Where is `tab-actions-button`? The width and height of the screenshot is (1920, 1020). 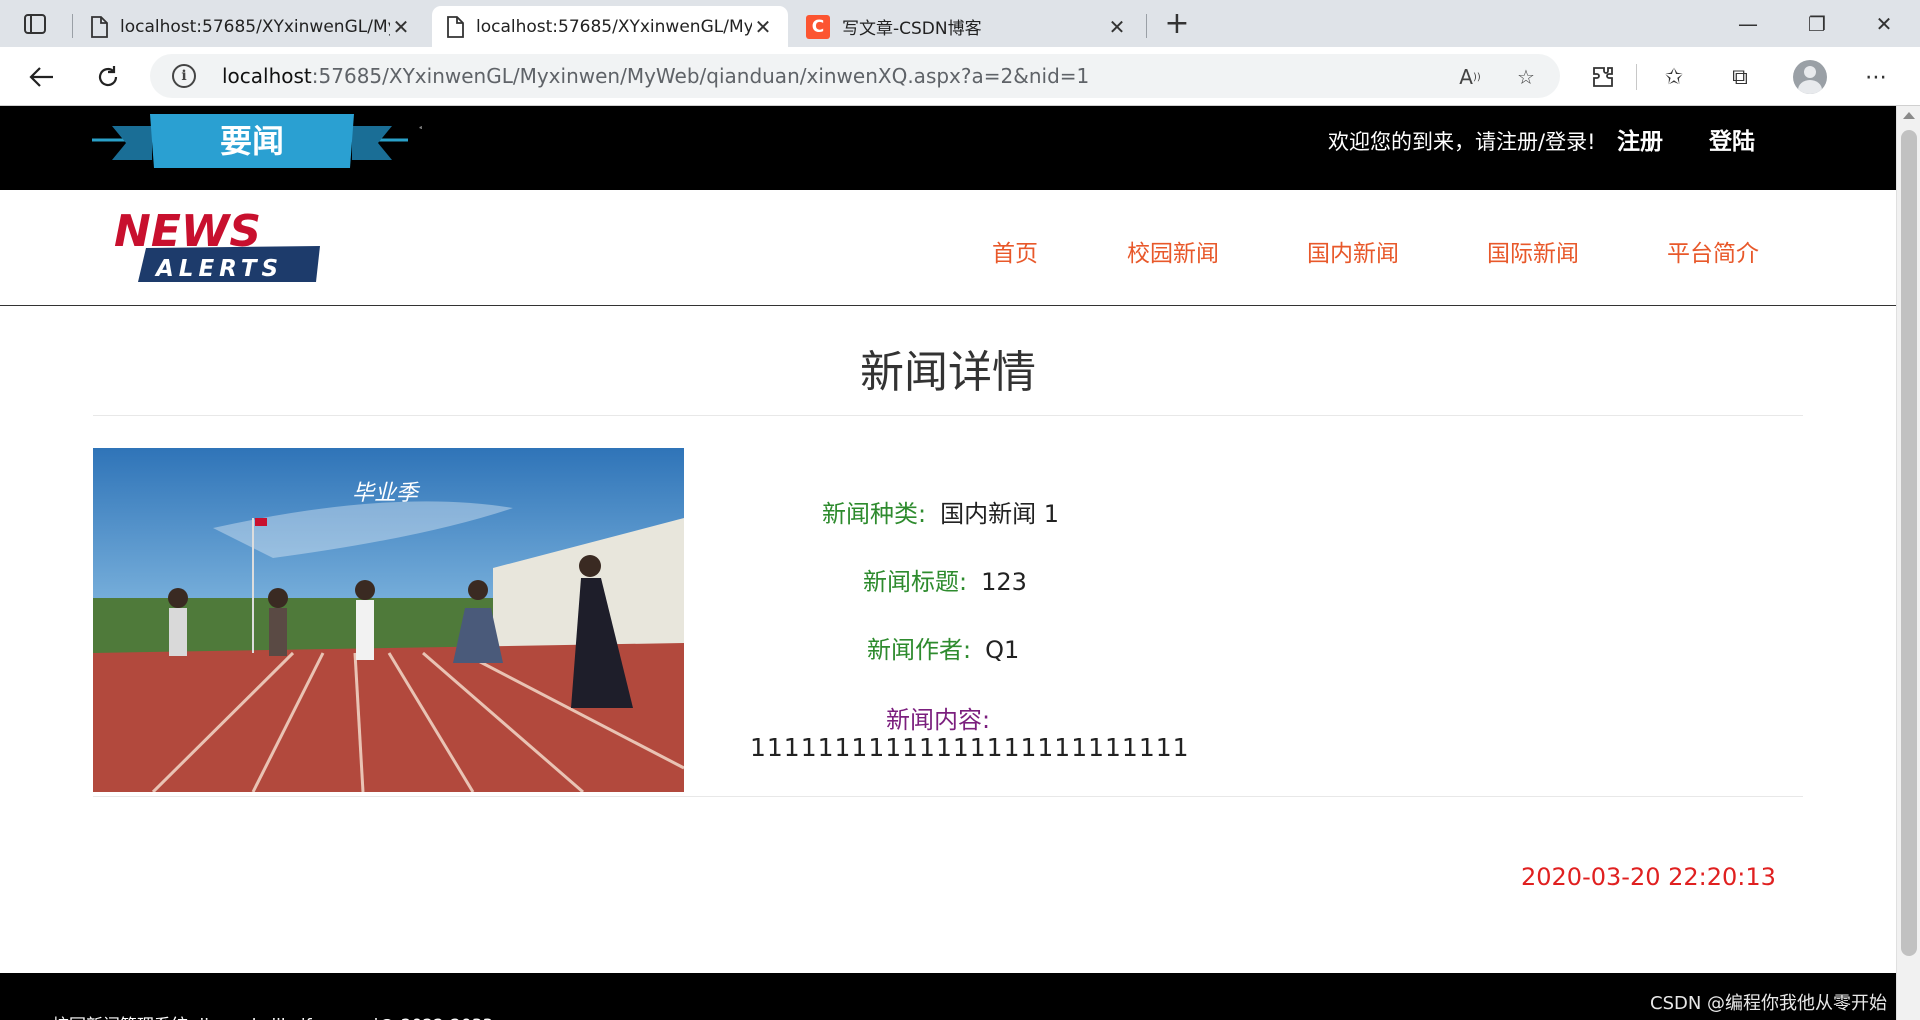
tab-actions-button is located at coordinates (35, 24).